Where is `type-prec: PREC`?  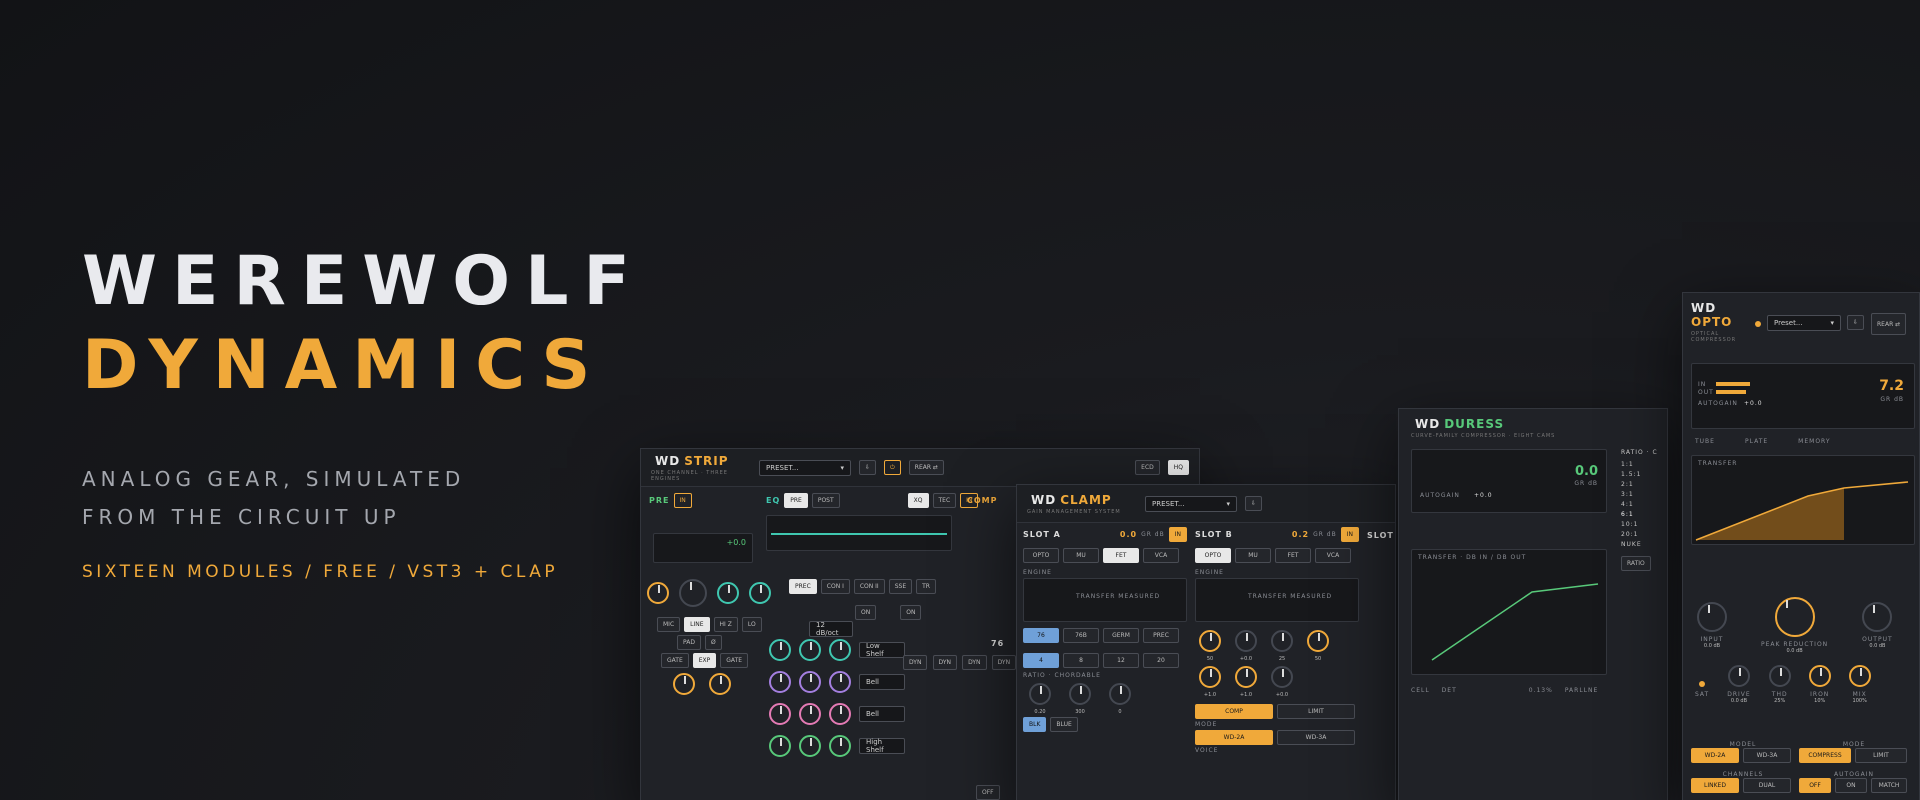 type-prec: PREC is located at coordinates (1161, 635).